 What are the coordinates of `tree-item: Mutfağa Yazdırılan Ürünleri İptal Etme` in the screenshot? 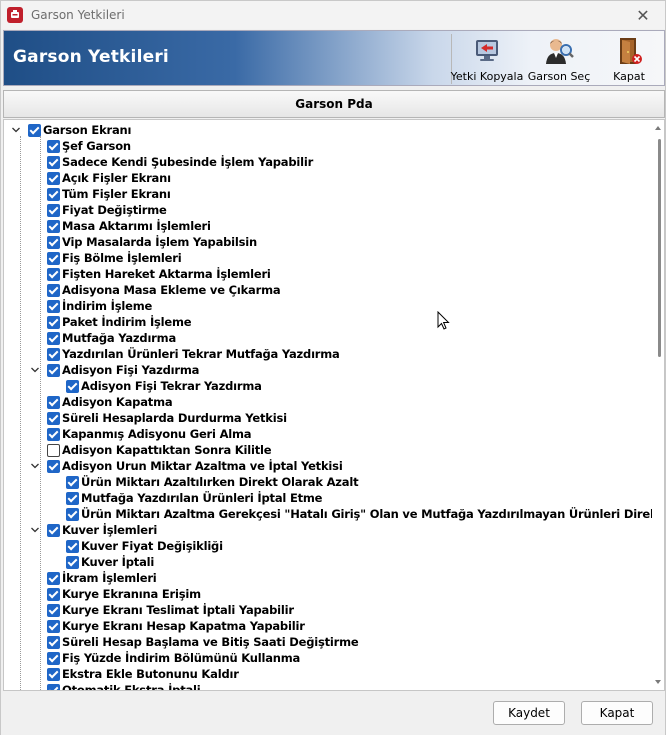 It's located at (328, 498).